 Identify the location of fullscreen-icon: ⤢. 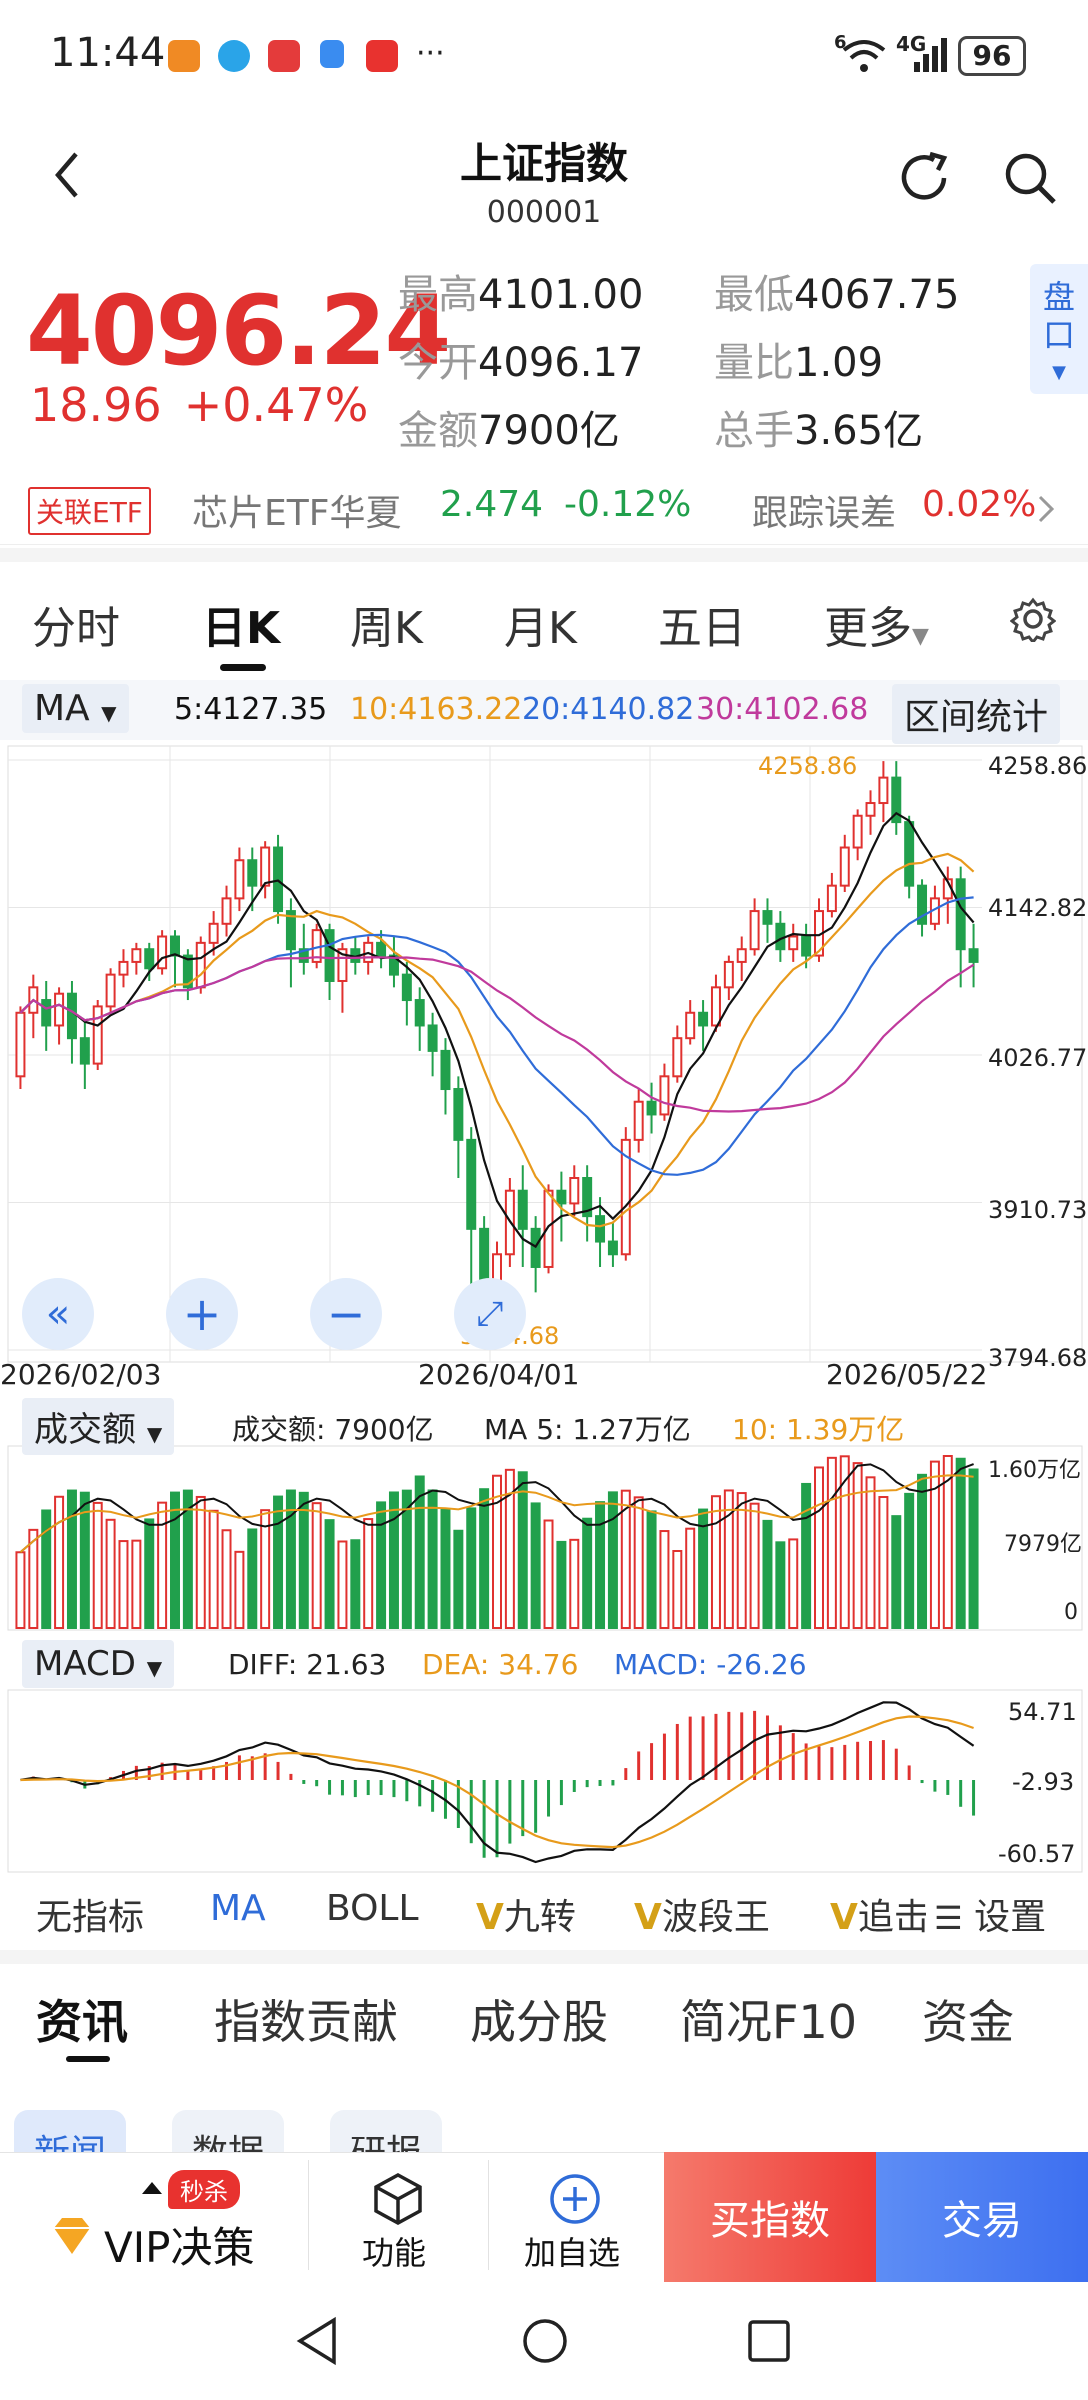
(490, 1314).